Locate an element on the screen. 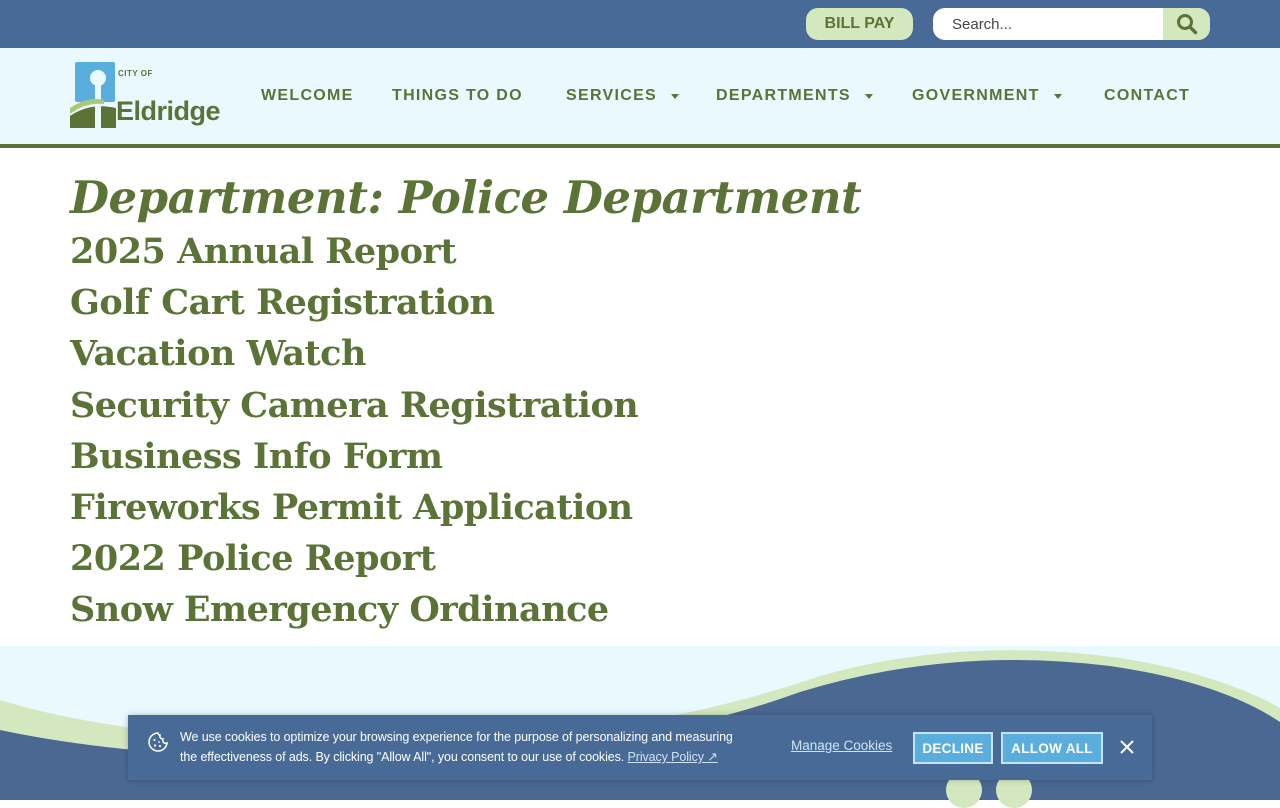  link-golf-cart-registration: Golf Cart Registration is located at coordinates (282, 302).